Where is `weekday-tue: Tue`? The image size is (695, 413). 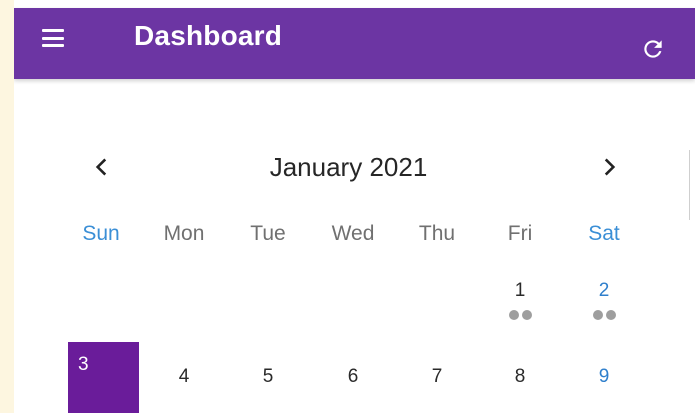
weekday-tue: Tue is located at coordinates (268, 233).